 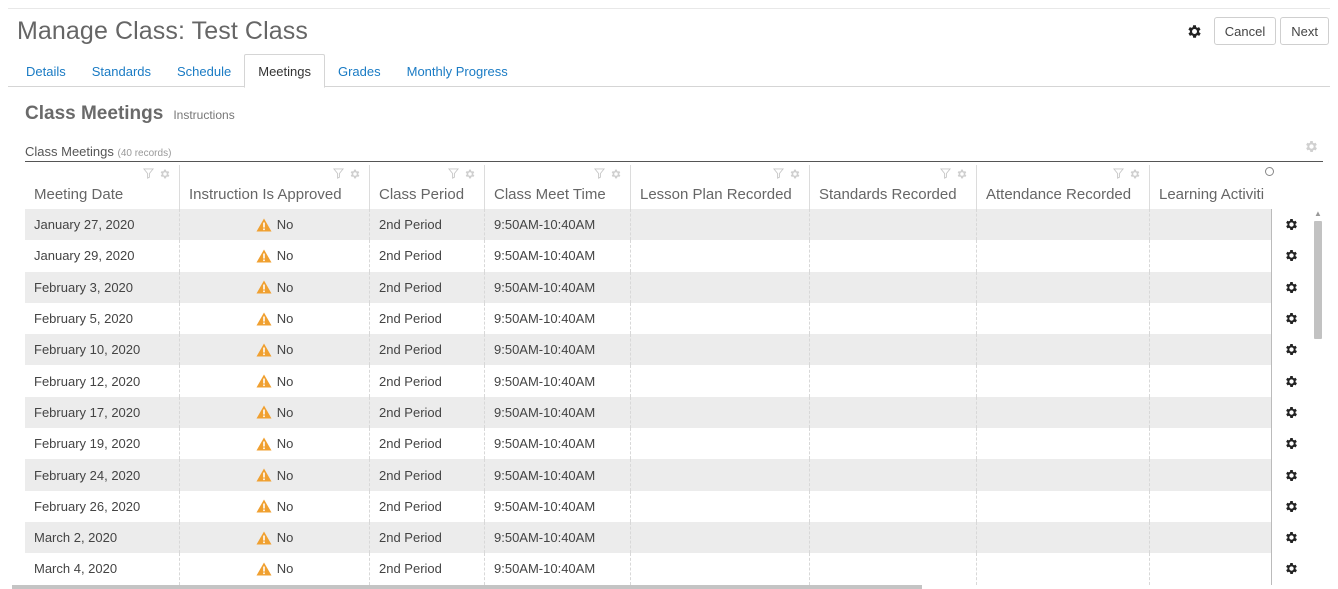 What do you see at coordinates (203, 115) in the screenshot?
I see `instructions-link: Instructions` at bounding box center [203, 115].